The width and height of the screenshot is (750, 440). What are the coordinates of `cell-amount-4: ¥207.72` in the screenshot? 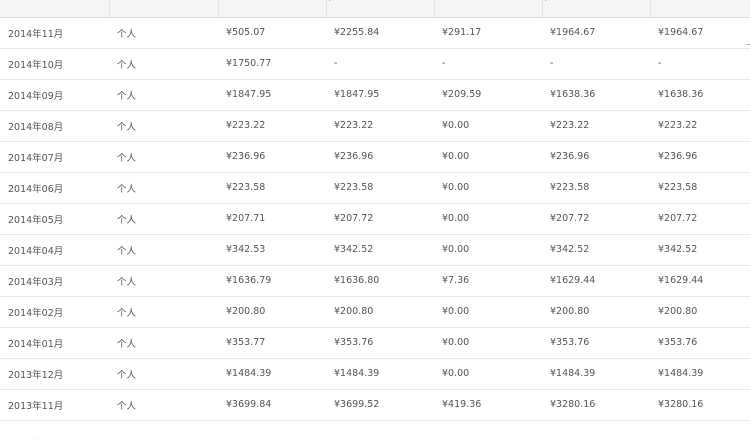 It's located at (596, 219).